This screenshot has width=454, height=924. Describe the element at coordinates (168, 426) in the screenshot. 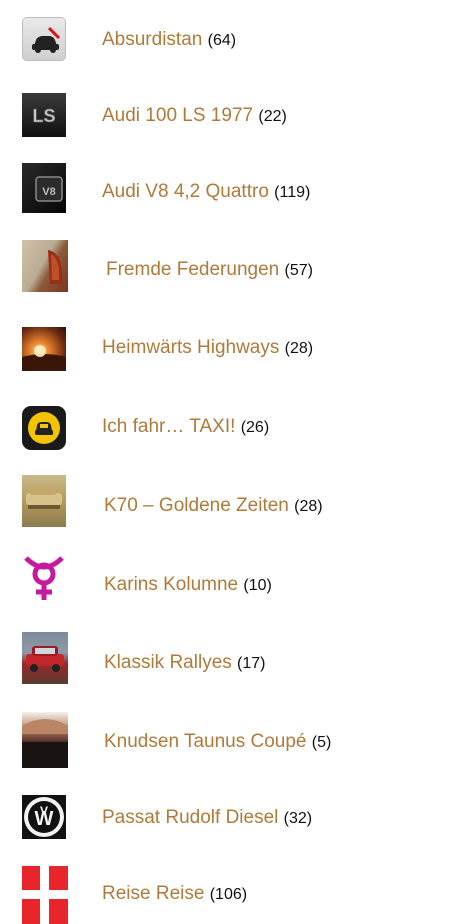

I see `item-link: Ich fahr… TAXI!` at that location.